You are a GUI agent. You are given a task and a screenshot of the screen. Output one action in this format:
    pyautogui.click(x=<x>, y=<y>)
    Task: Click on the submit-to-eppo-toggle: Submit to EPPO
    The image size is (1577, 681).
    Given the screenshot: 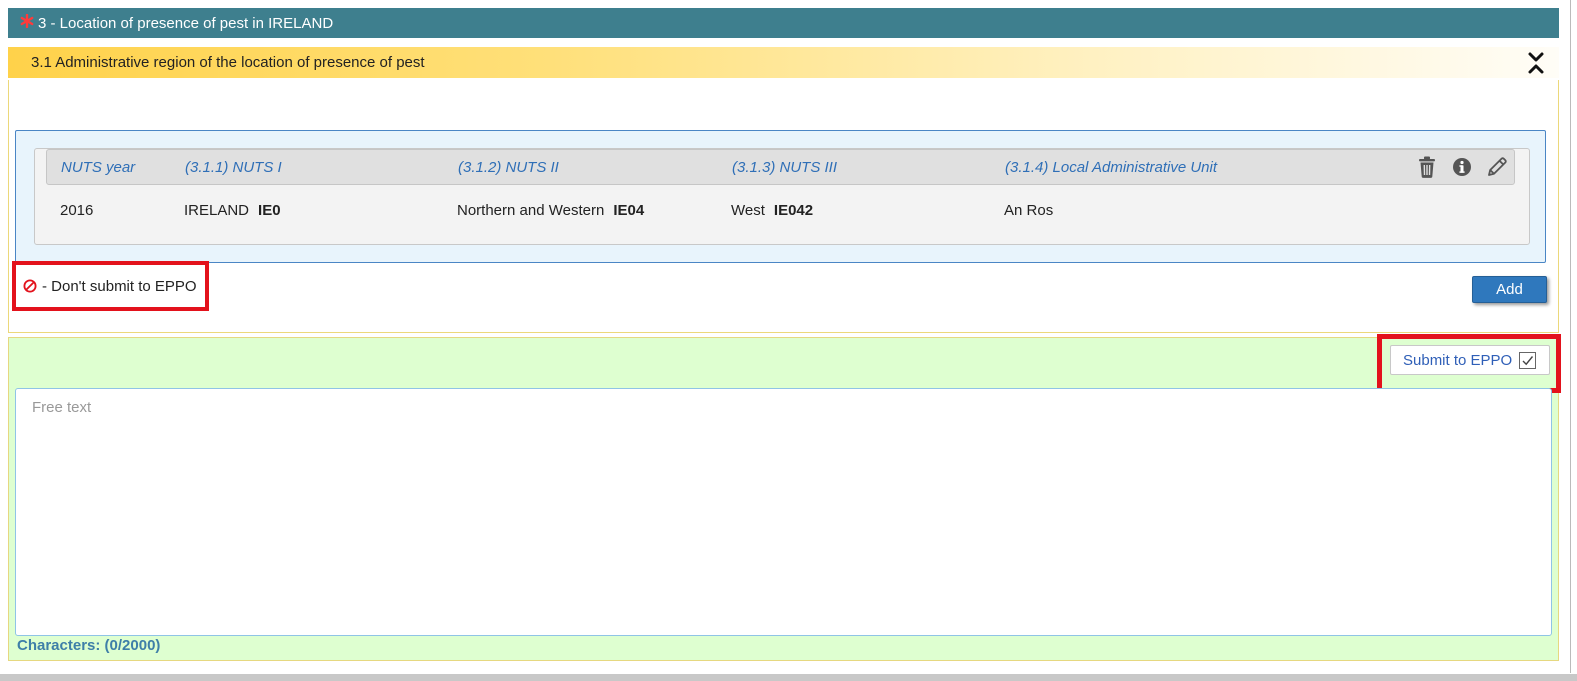 What is the action you would take?
    pyautogui.click(x=1470, y=360)
    